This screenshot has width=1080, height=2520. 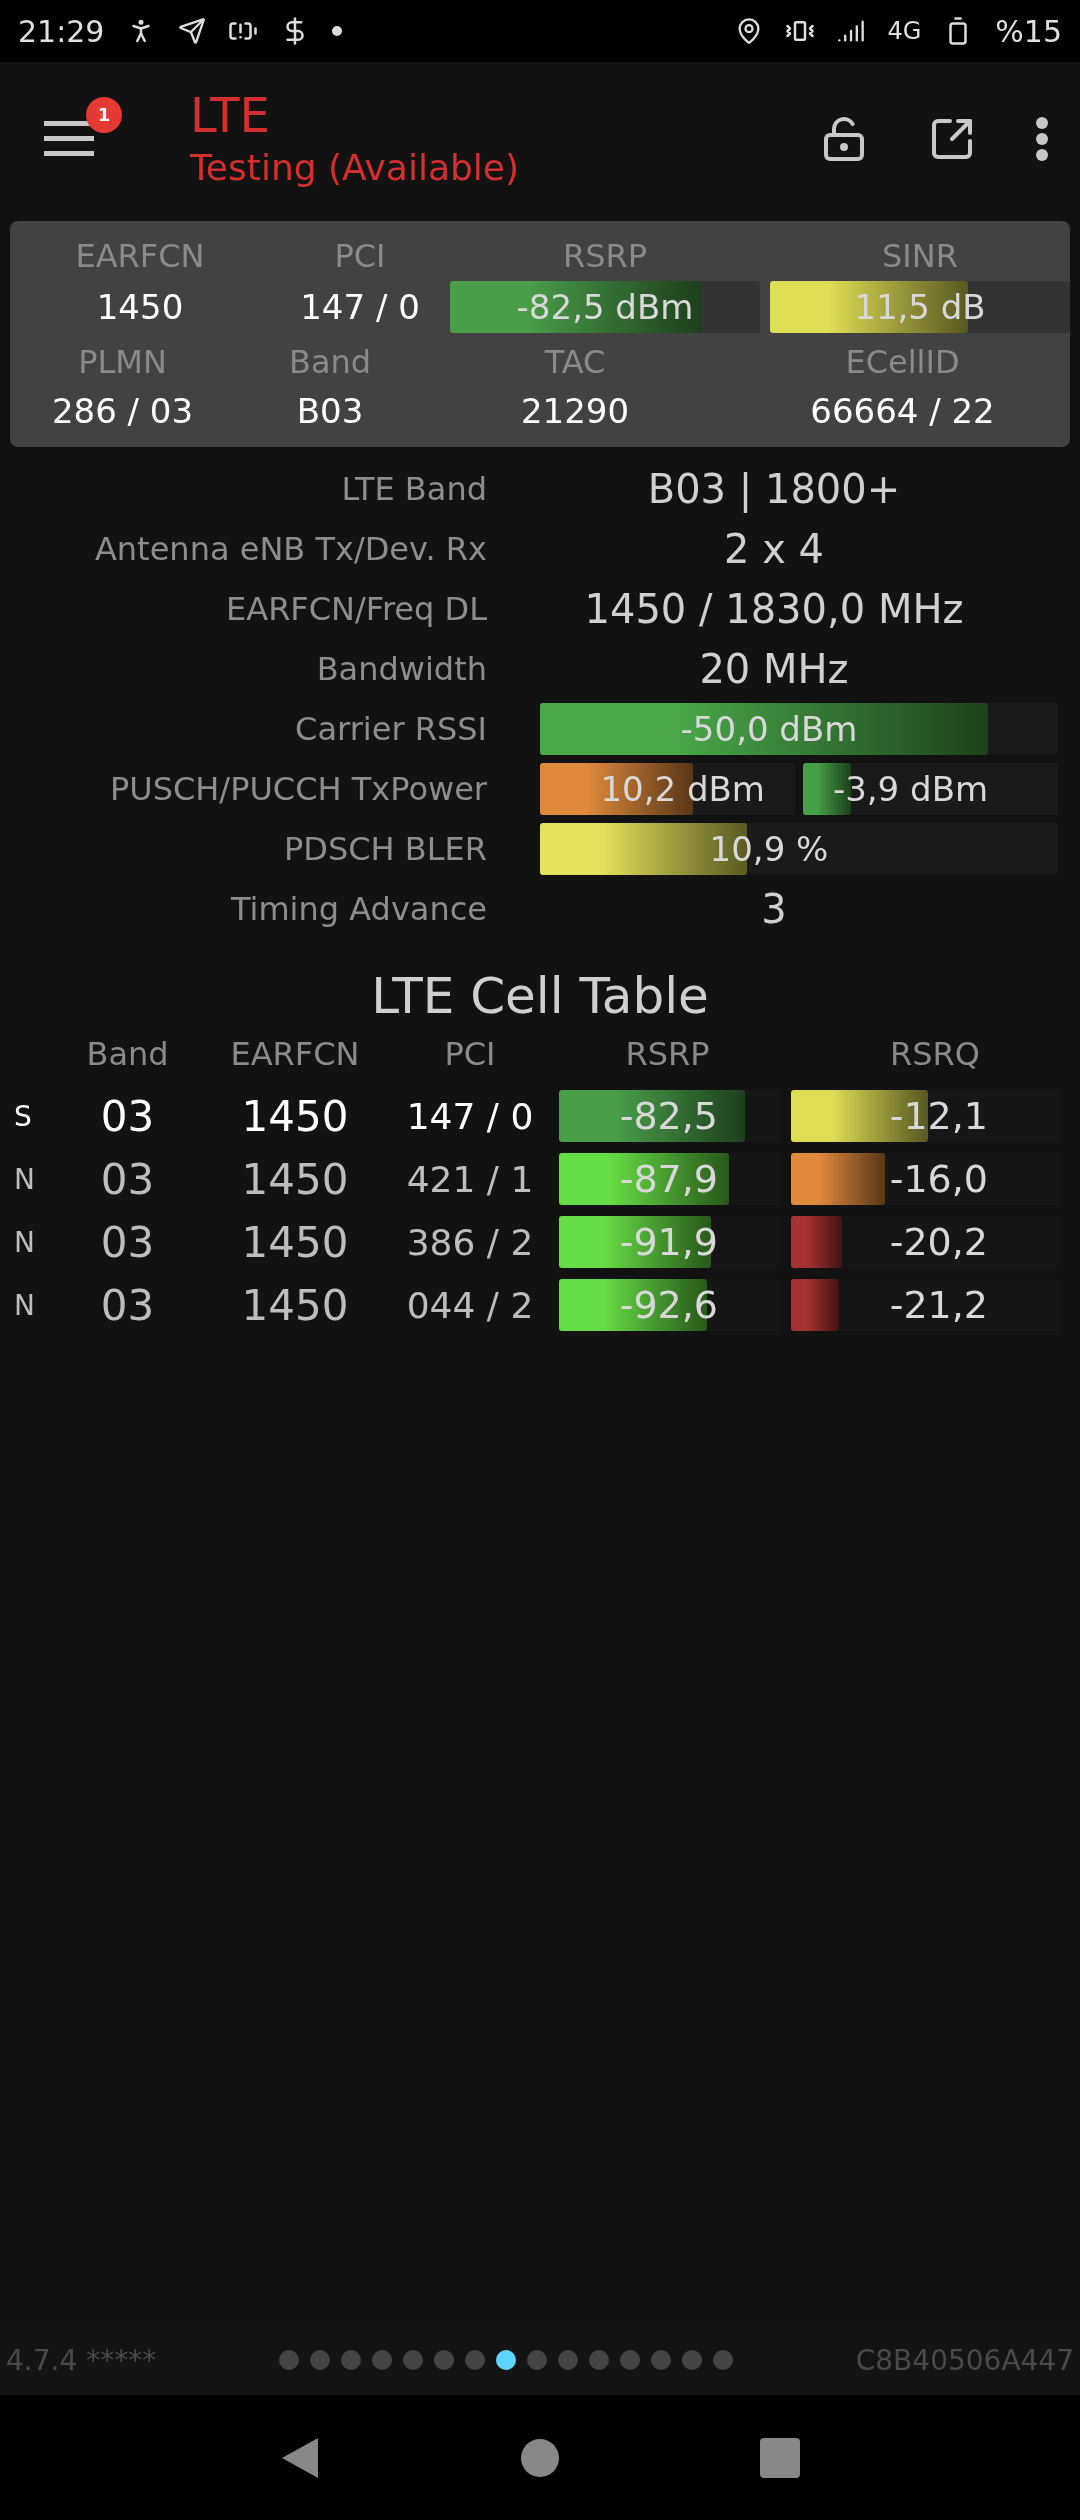 What do you see at coordinates (605, 256) in the screenshot?
I see `summary-label: RSRP` at bounding box center [605, 256].